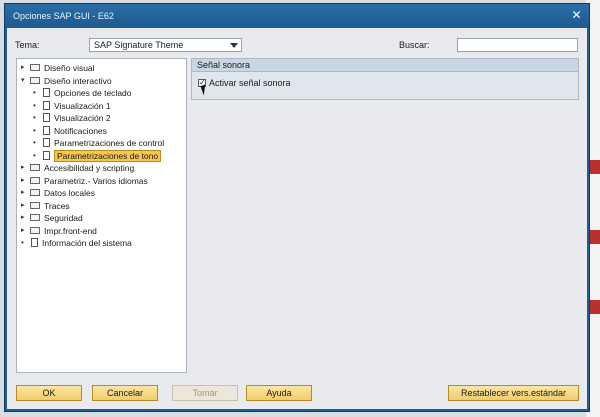 The width and height of the screenshot is (600, 417). What do you see at coordinates (25, 81) in the screenshot?
I see `expand-open-icon: ▾` at bounding box center [25, 81].